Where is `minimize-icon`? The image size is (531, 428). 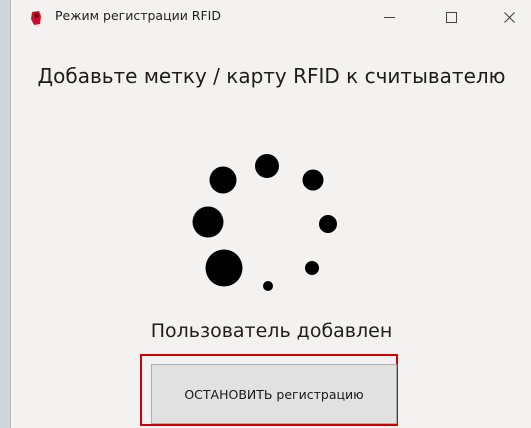 minimize-icon is located at coordinates (389, 17).